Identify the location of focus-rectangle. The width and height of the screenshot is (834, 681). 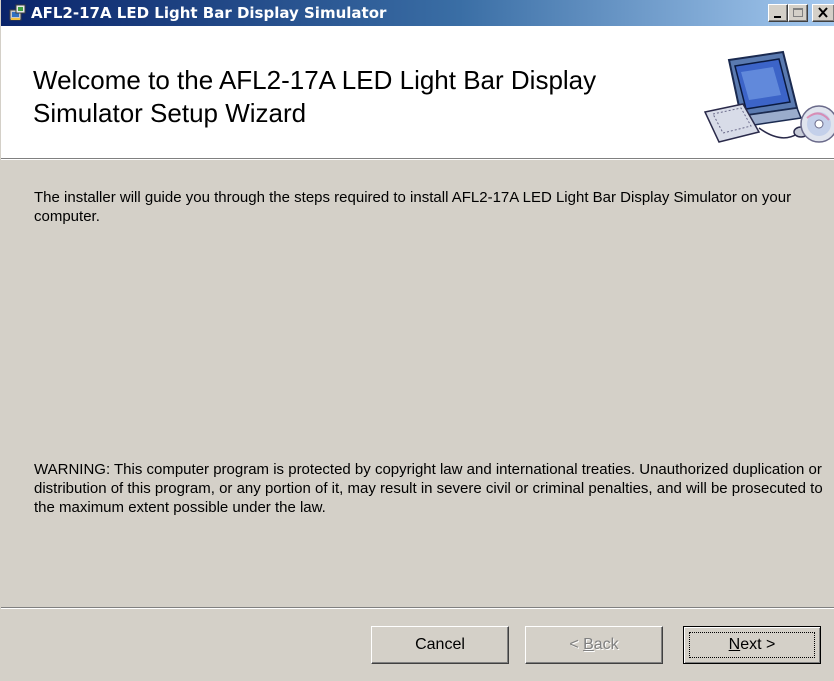
(752, 645).